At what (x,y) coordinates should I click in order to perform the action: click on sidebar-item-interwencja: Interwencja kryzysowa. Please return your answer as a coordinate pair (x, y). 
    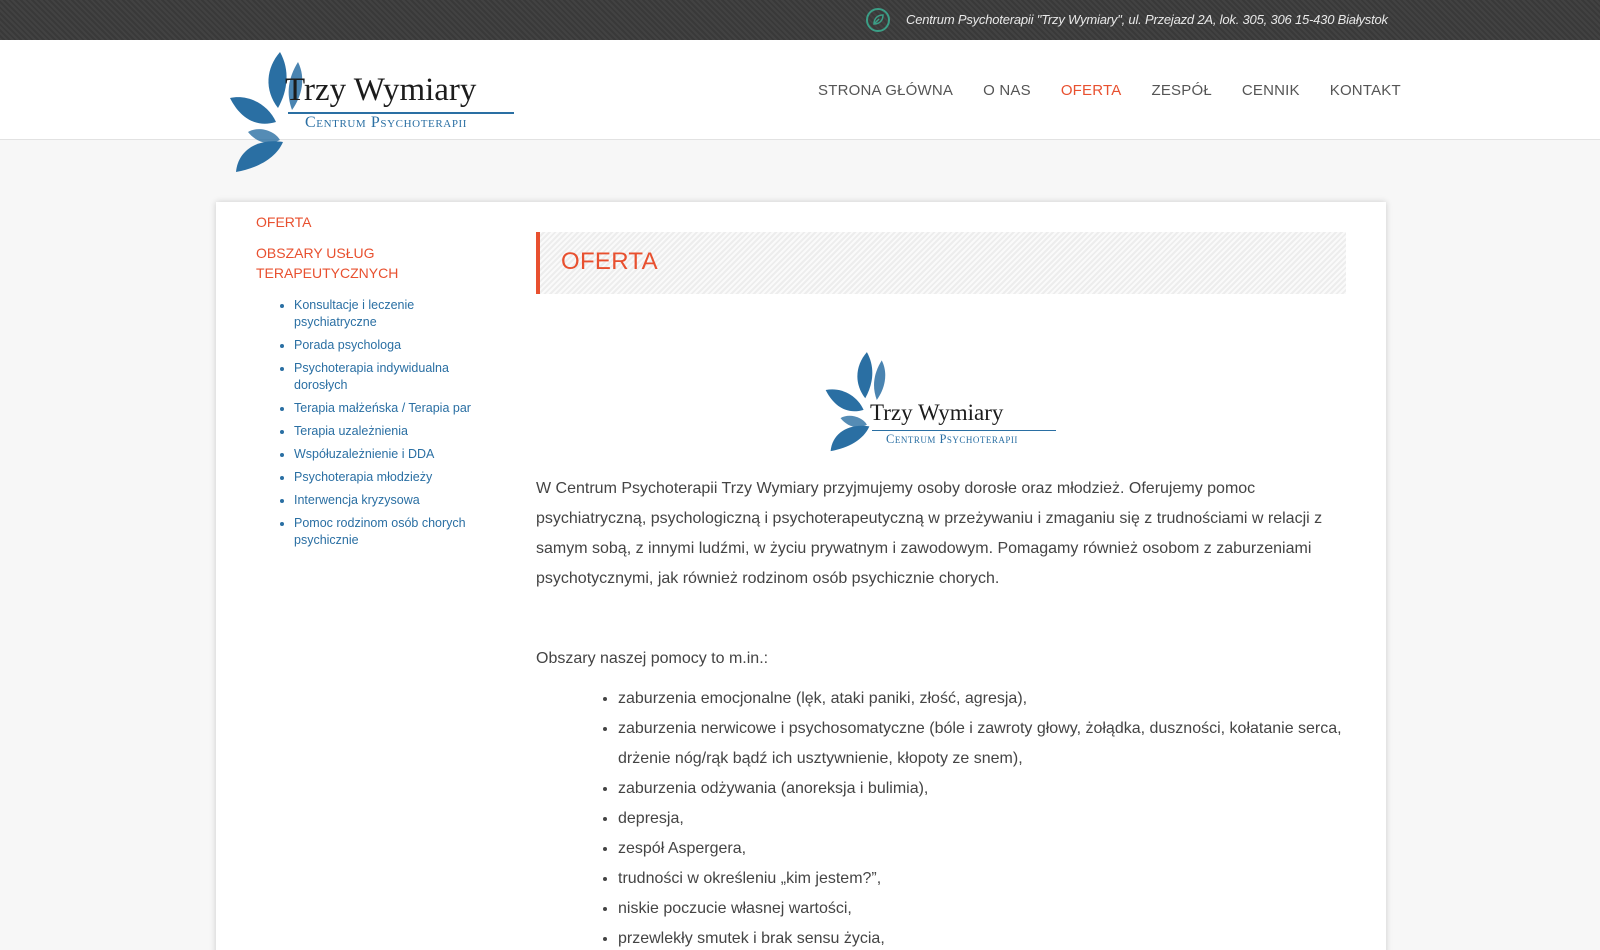
    Looking at the image, I should click on (385, 500).